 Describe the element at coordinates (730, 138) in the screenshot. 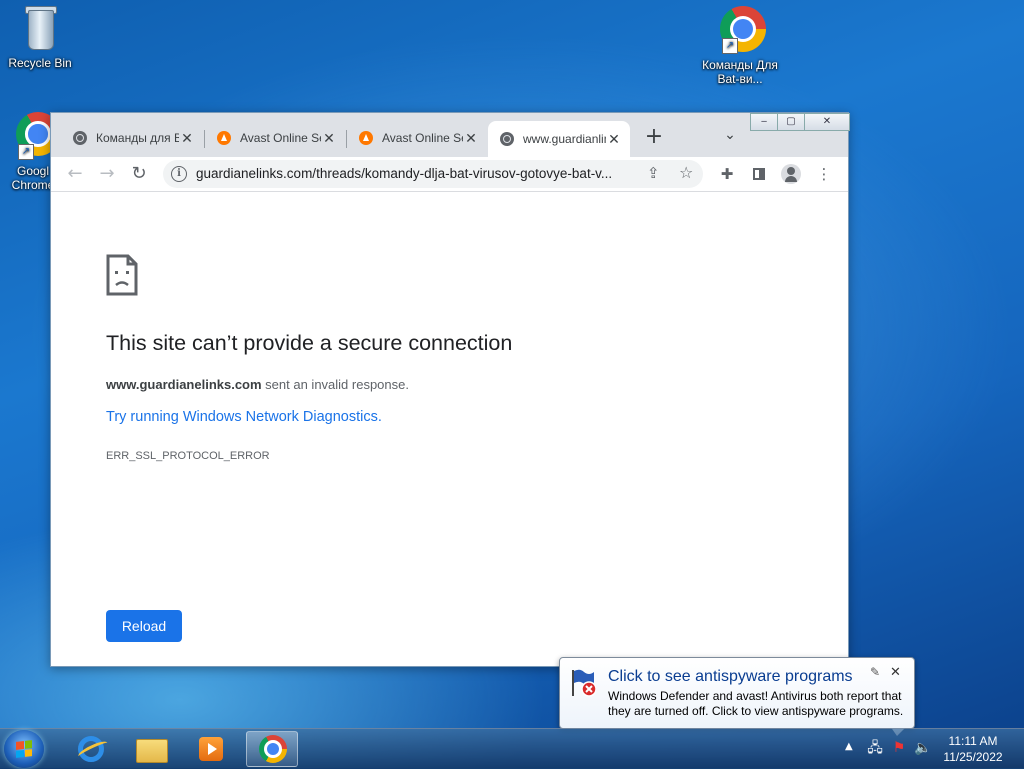

I see `tab-search-button: ⌄` at that location.